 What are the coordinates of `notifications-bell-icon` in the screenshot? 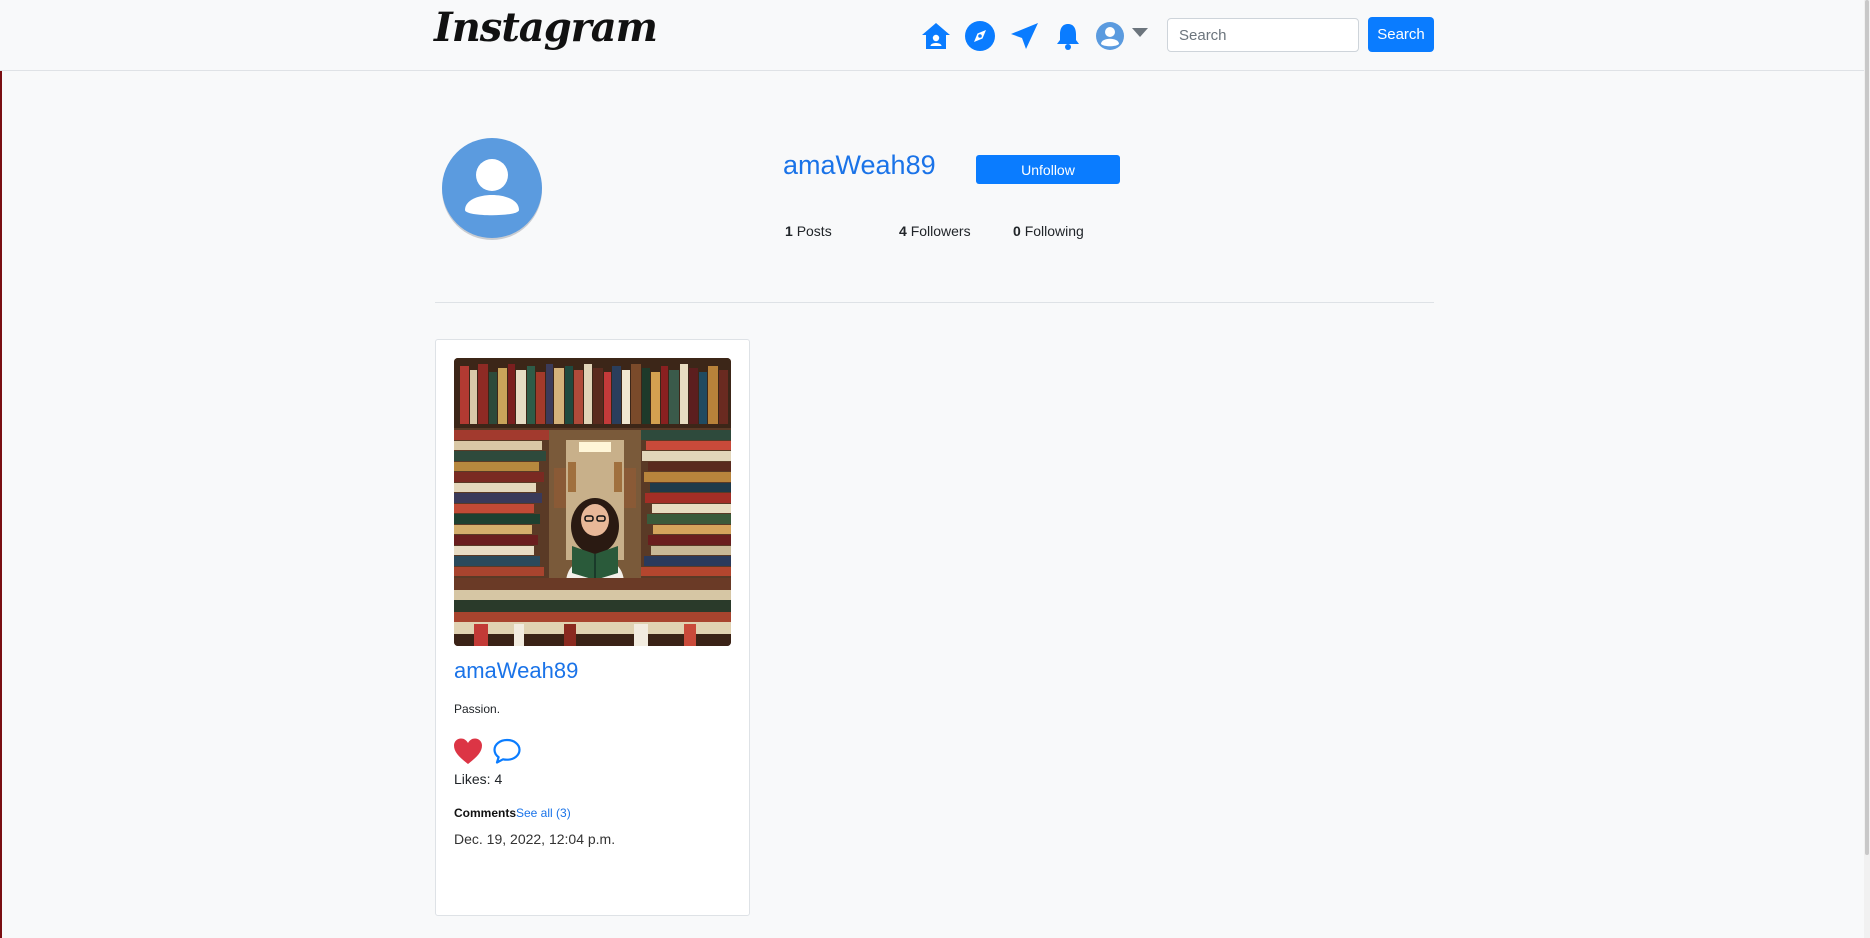 It's located at (1068, 36).